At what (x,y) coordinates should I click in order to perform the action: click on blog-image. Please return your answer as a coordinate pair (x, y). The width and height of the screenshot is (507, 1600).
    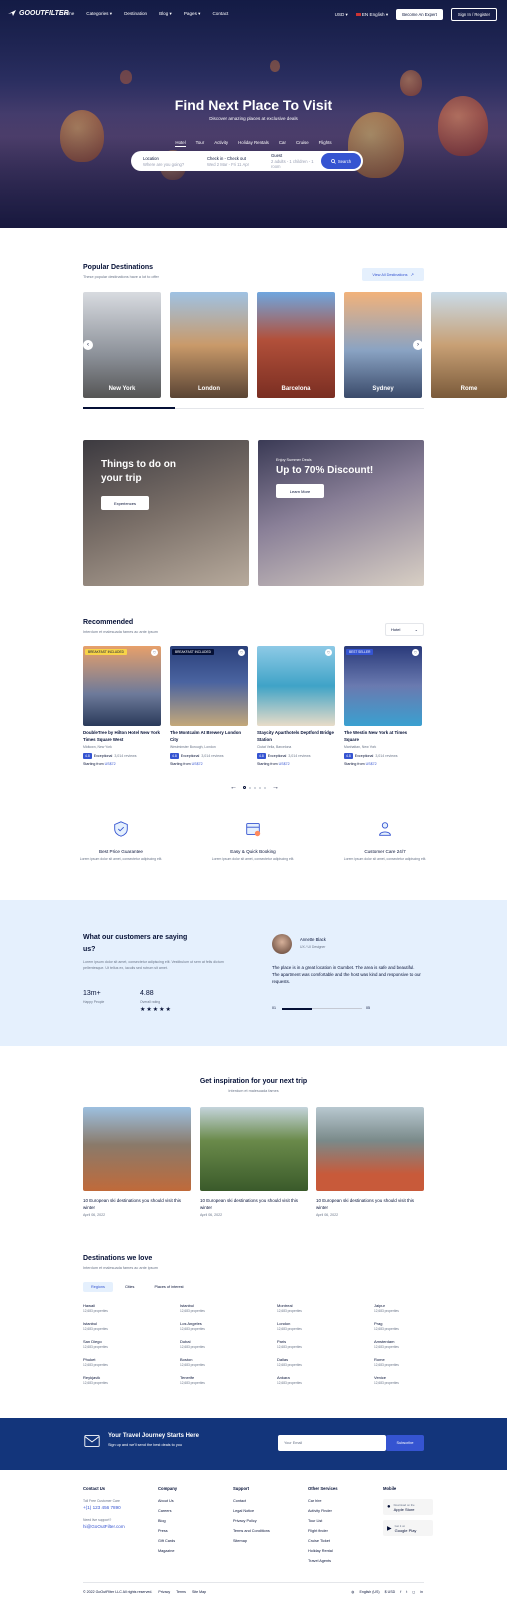
    Looking at the image, I should click on (370, 1149).